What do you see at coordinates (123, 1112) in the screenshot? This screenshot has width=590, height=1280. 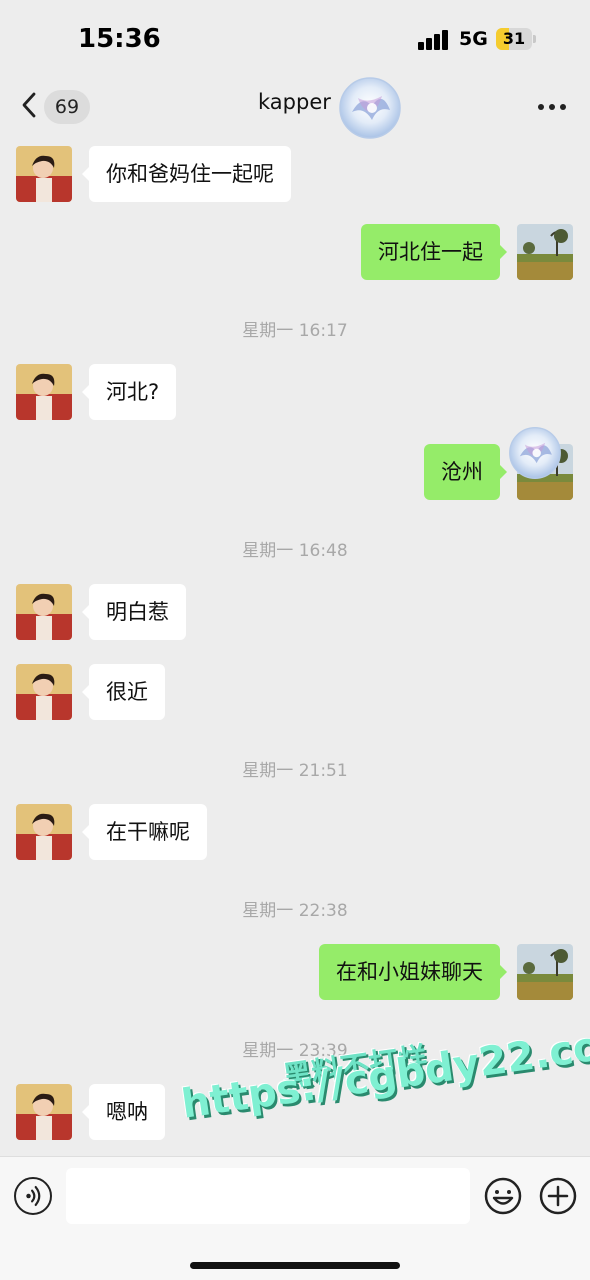 I see `incoming-message: 嗯呐` at bounding box center [123, 1112].